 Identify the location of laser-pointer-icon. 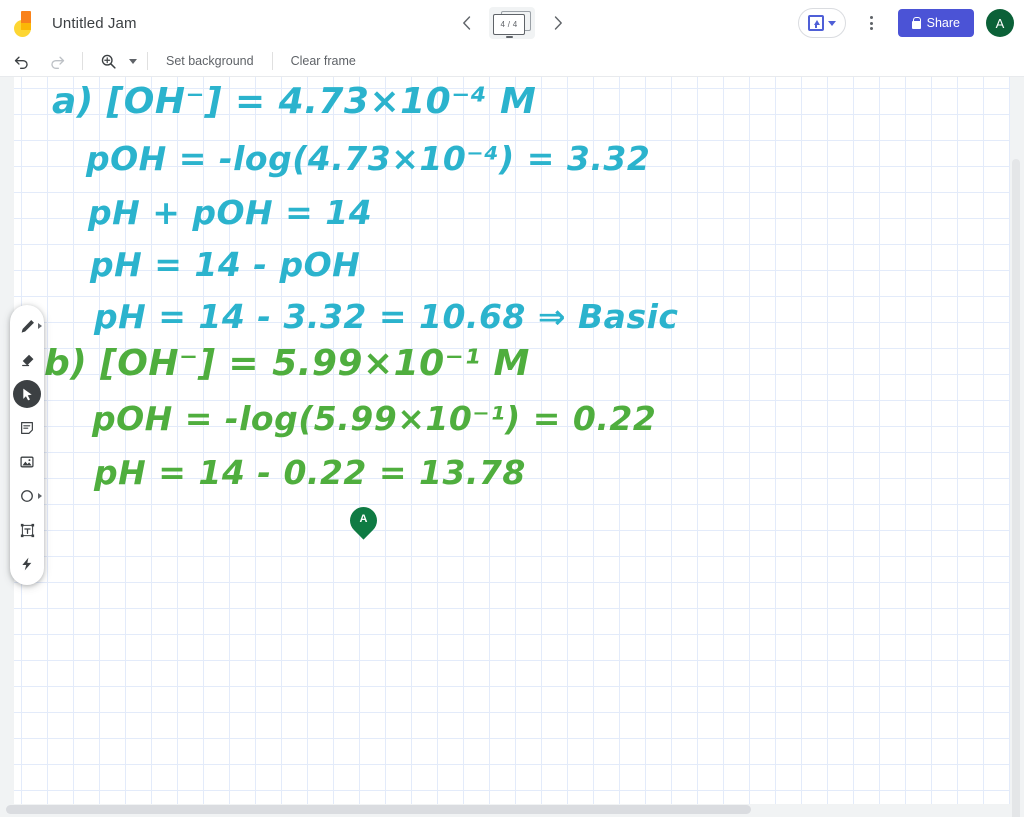
(27, 564).